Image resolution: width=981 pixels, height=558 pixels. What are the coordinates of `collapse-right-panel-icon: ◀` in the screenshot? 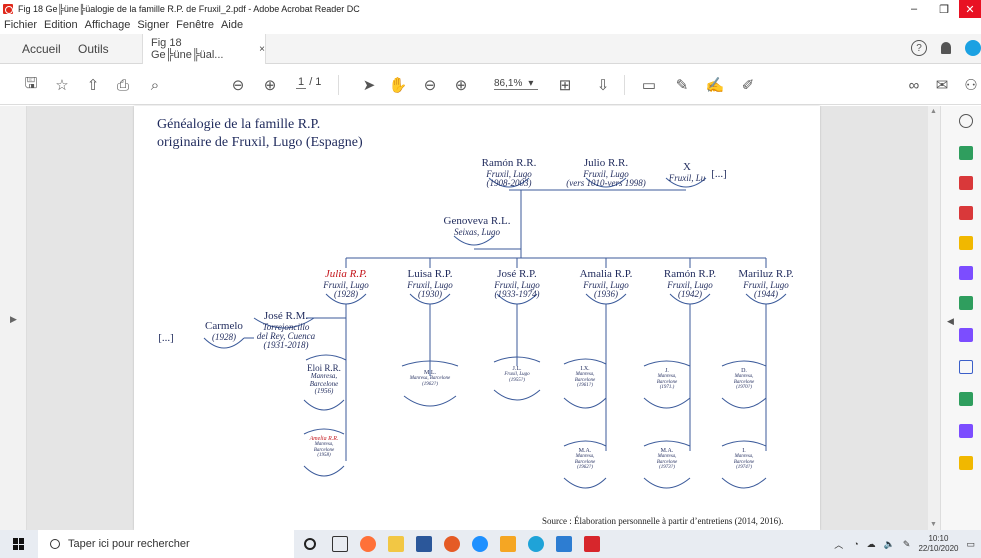 It's located at (950, 321).